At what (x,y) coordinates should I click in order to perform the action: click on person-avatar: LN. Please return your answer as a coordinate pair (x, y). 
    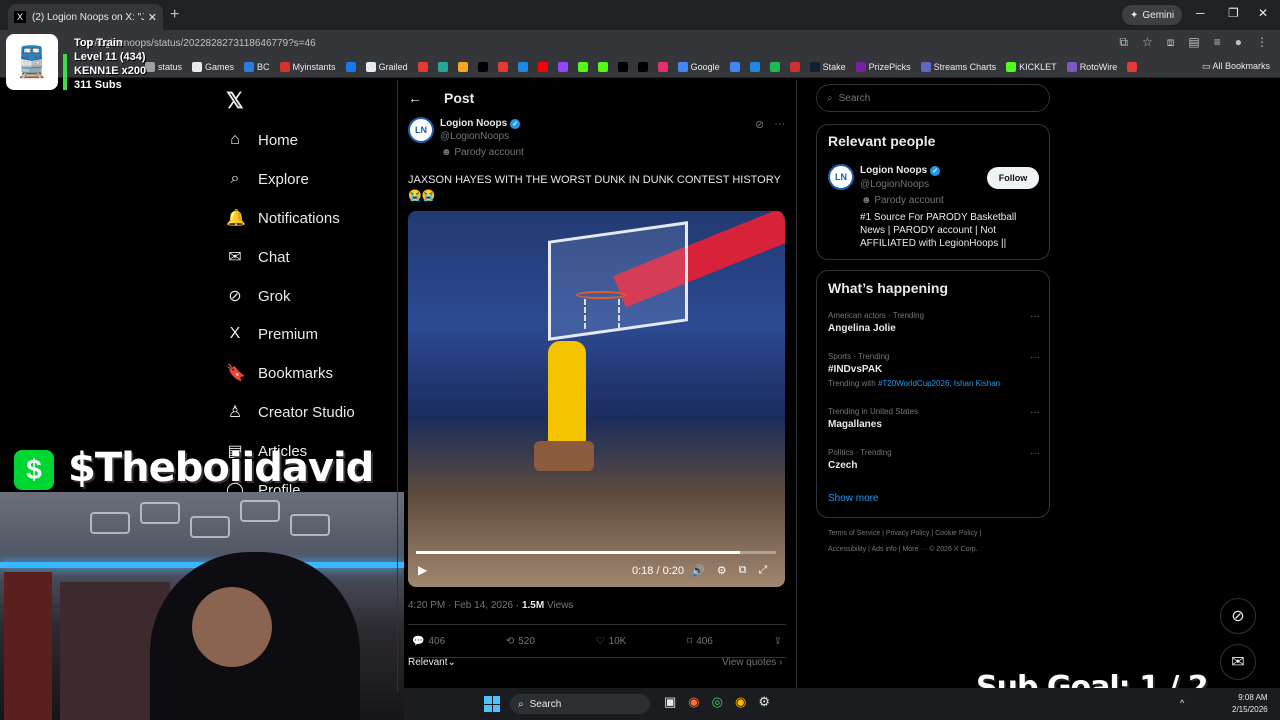
    Looking at the image, I should click on (841, 177).